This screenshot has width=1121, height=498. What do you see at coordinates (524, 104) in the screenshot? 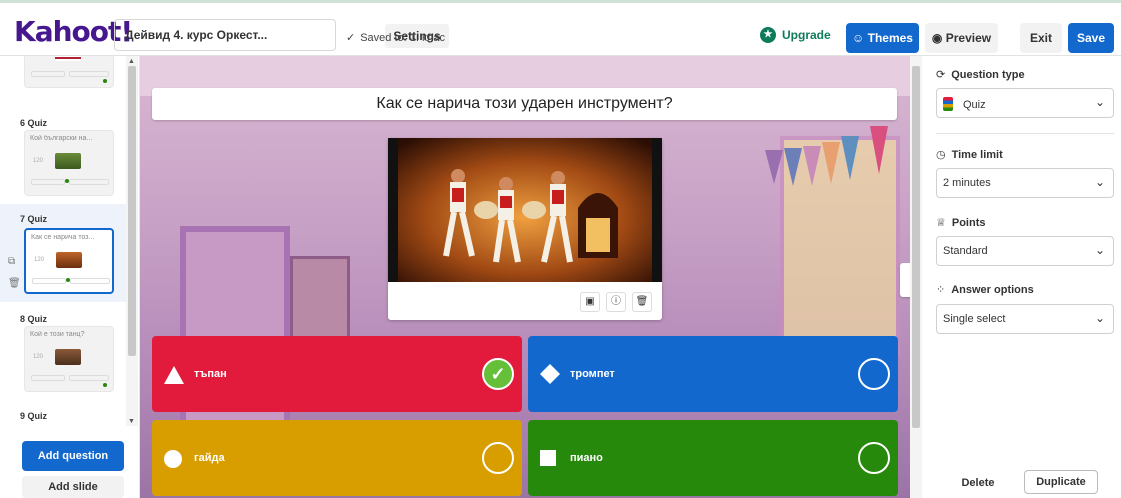
I see `question-input: Как се нарича този ударен инструмент?` at bounding box center [524, 104].